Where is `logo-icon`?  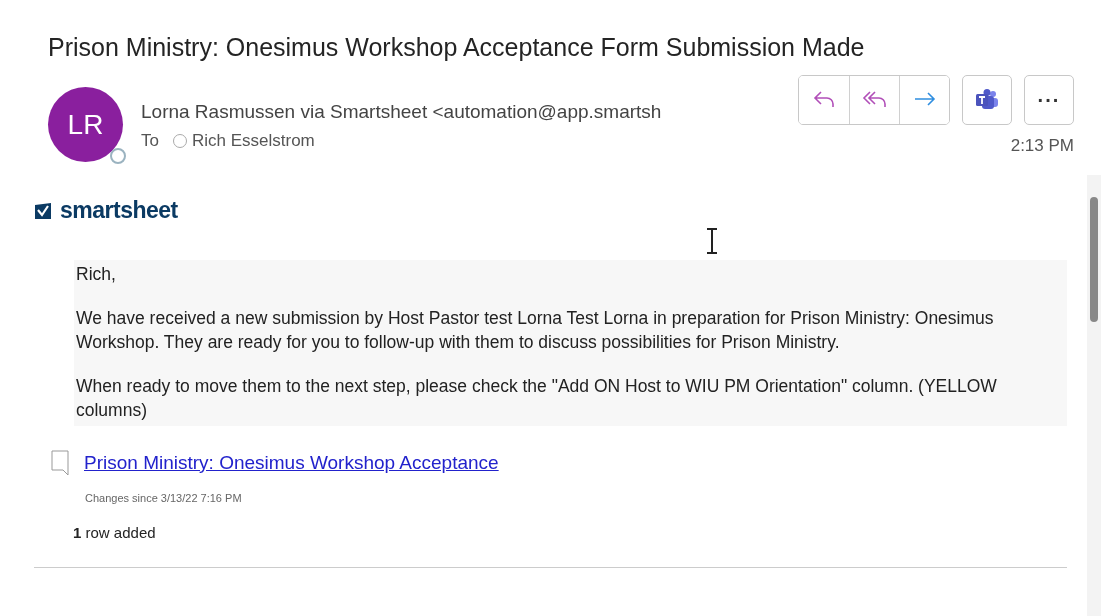 logo-icon is located at coordinates (43, 210).